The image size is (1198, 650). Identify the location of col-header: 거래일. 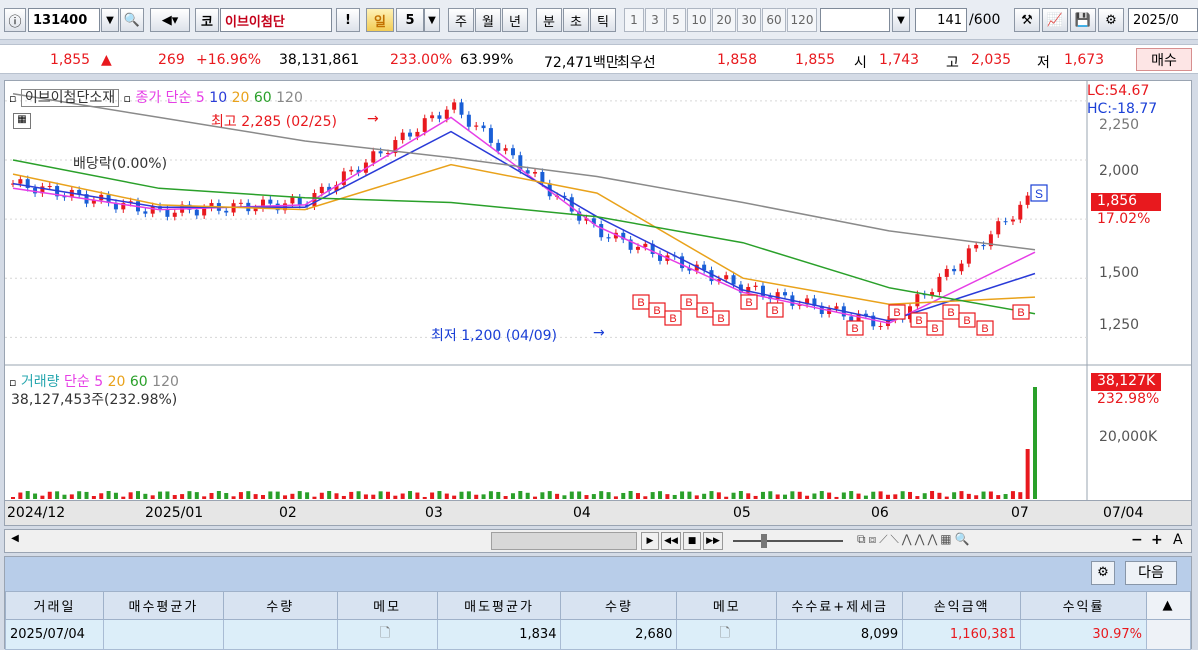
(54, 605).